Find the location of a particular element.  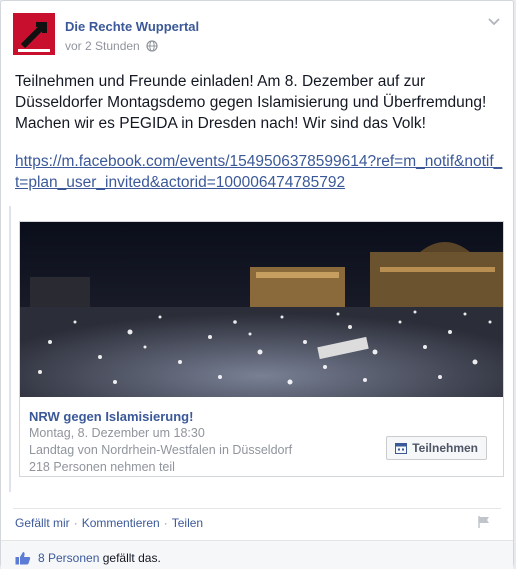

share-link: Teilen is located at coordinates (187, 523).